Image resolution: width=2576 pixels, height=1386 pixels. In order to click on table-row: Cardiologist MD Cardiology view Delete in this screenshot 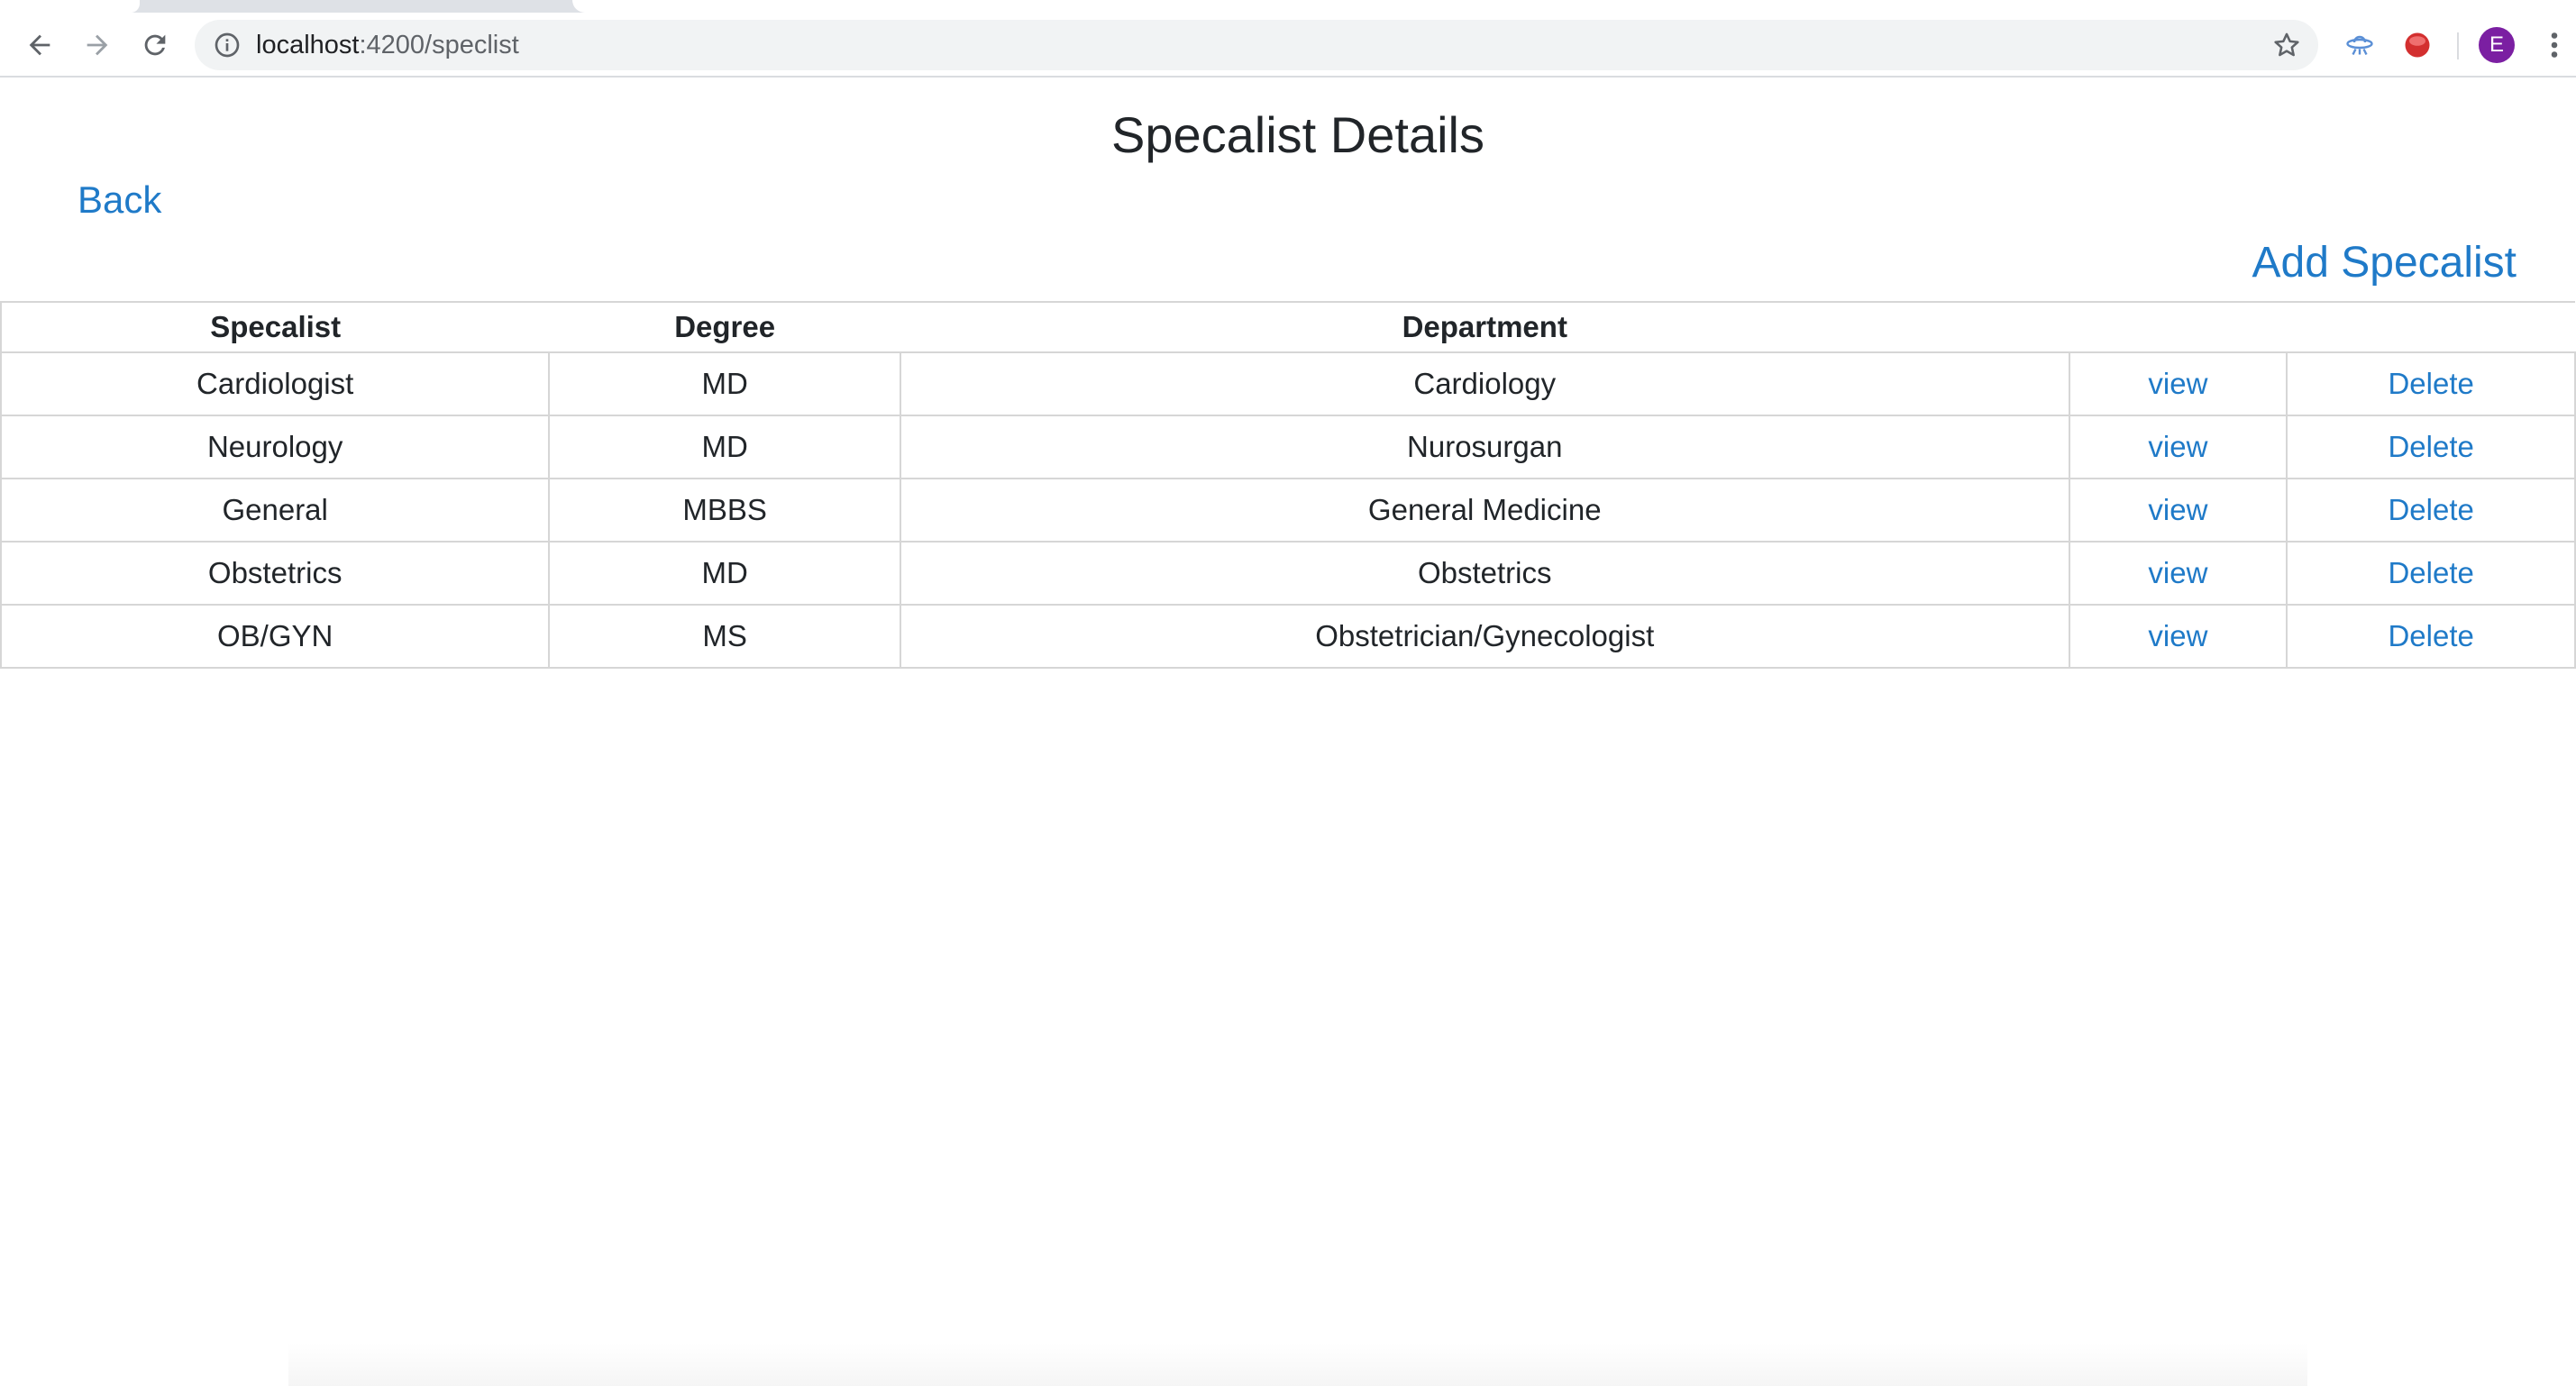, I will do `click(1288, 383)`.